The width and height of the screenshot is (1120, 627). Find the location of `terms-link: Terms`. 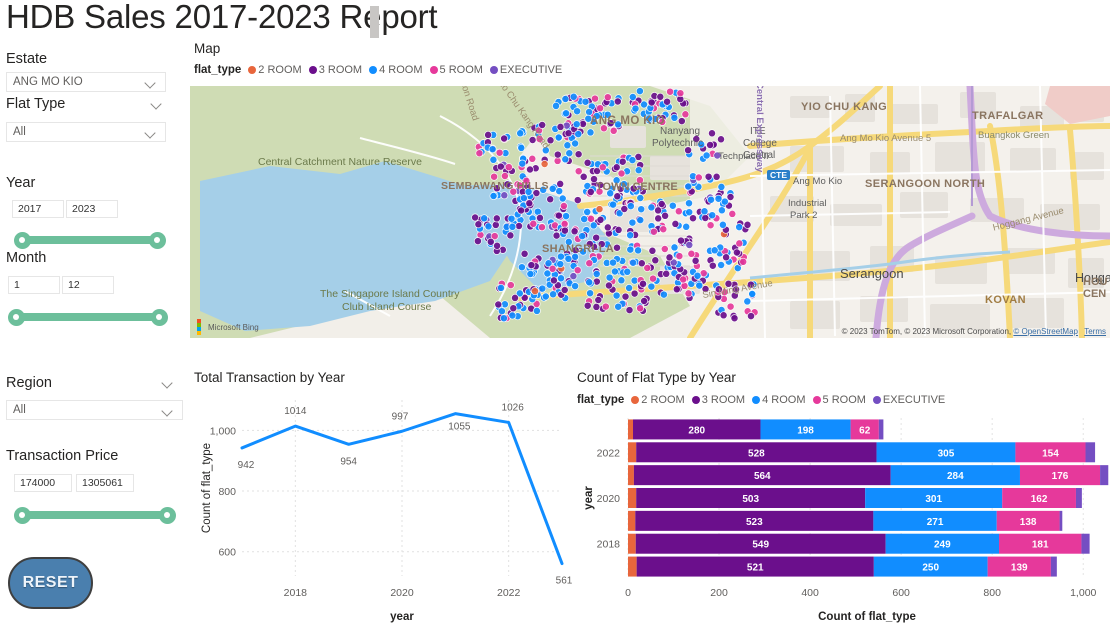

terms-link: Terms is located at coordinates (1095, 331).